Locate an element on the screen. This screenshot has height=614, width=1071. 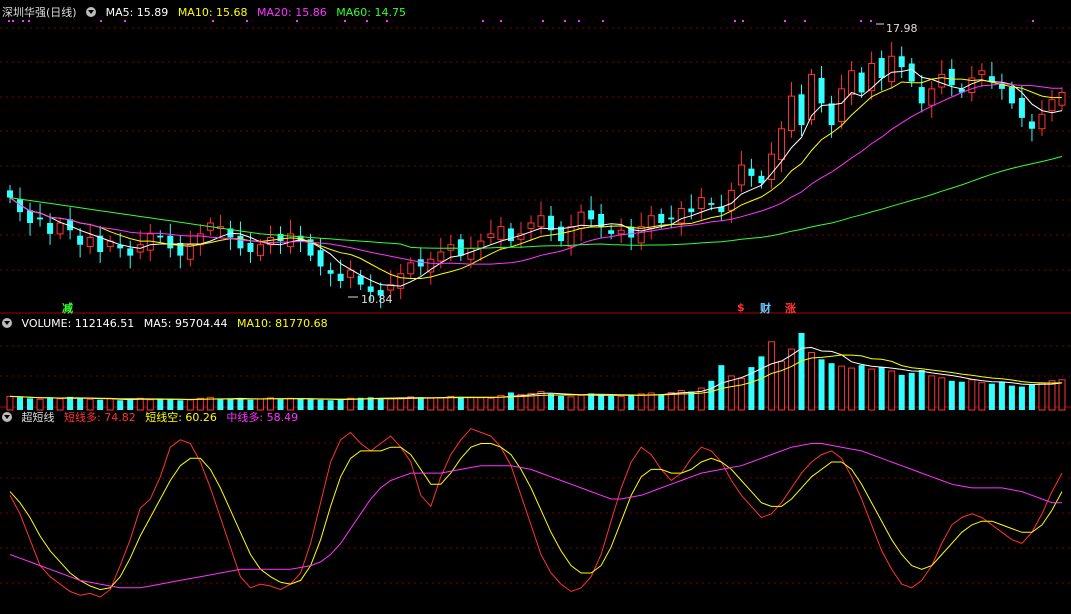
event-tag-reduce: 减 is located at coordinates (67, 308).